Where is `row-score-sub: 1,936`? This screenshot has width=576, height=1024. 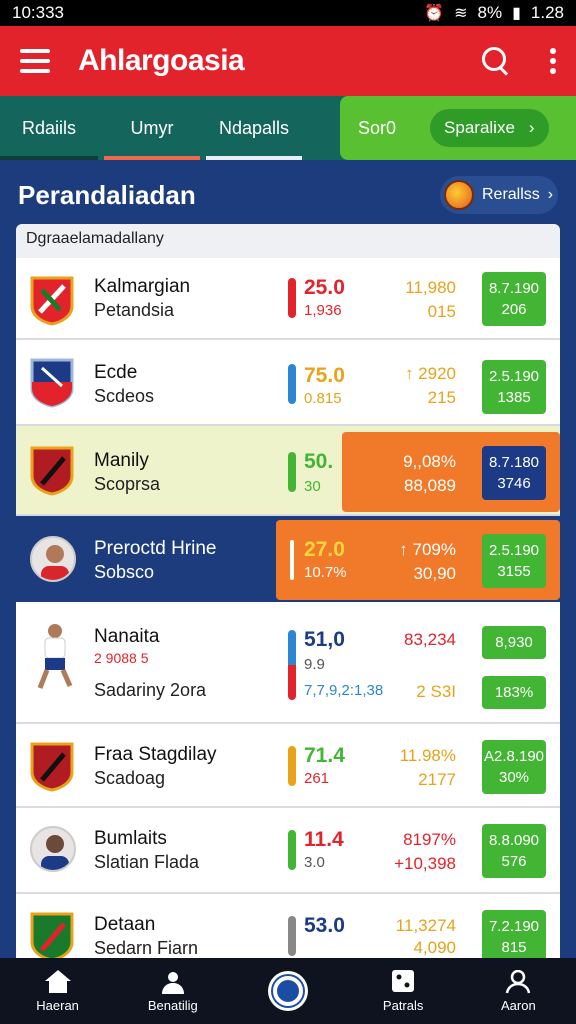
row-score-sub: 1,936 is located at coordinates (323, 310).